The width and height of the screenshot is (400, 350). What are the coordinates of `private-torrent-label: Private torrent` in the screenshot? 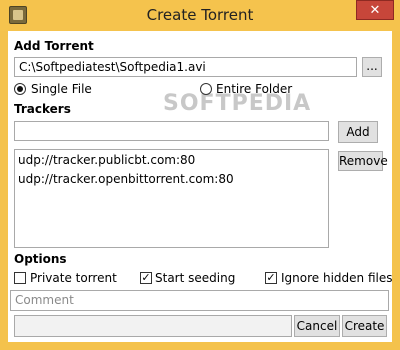 It's located at (73, 278).